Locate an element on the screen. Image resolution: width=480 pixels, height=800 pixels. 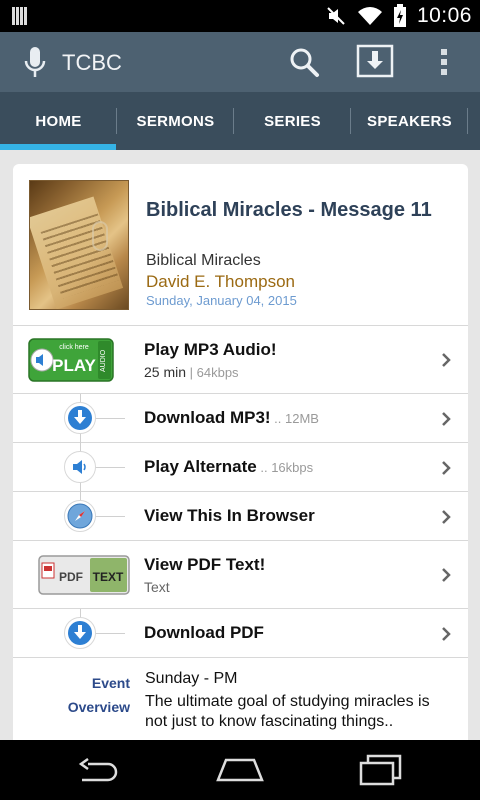
system-nav-bar is located at coordinates (240, 770).